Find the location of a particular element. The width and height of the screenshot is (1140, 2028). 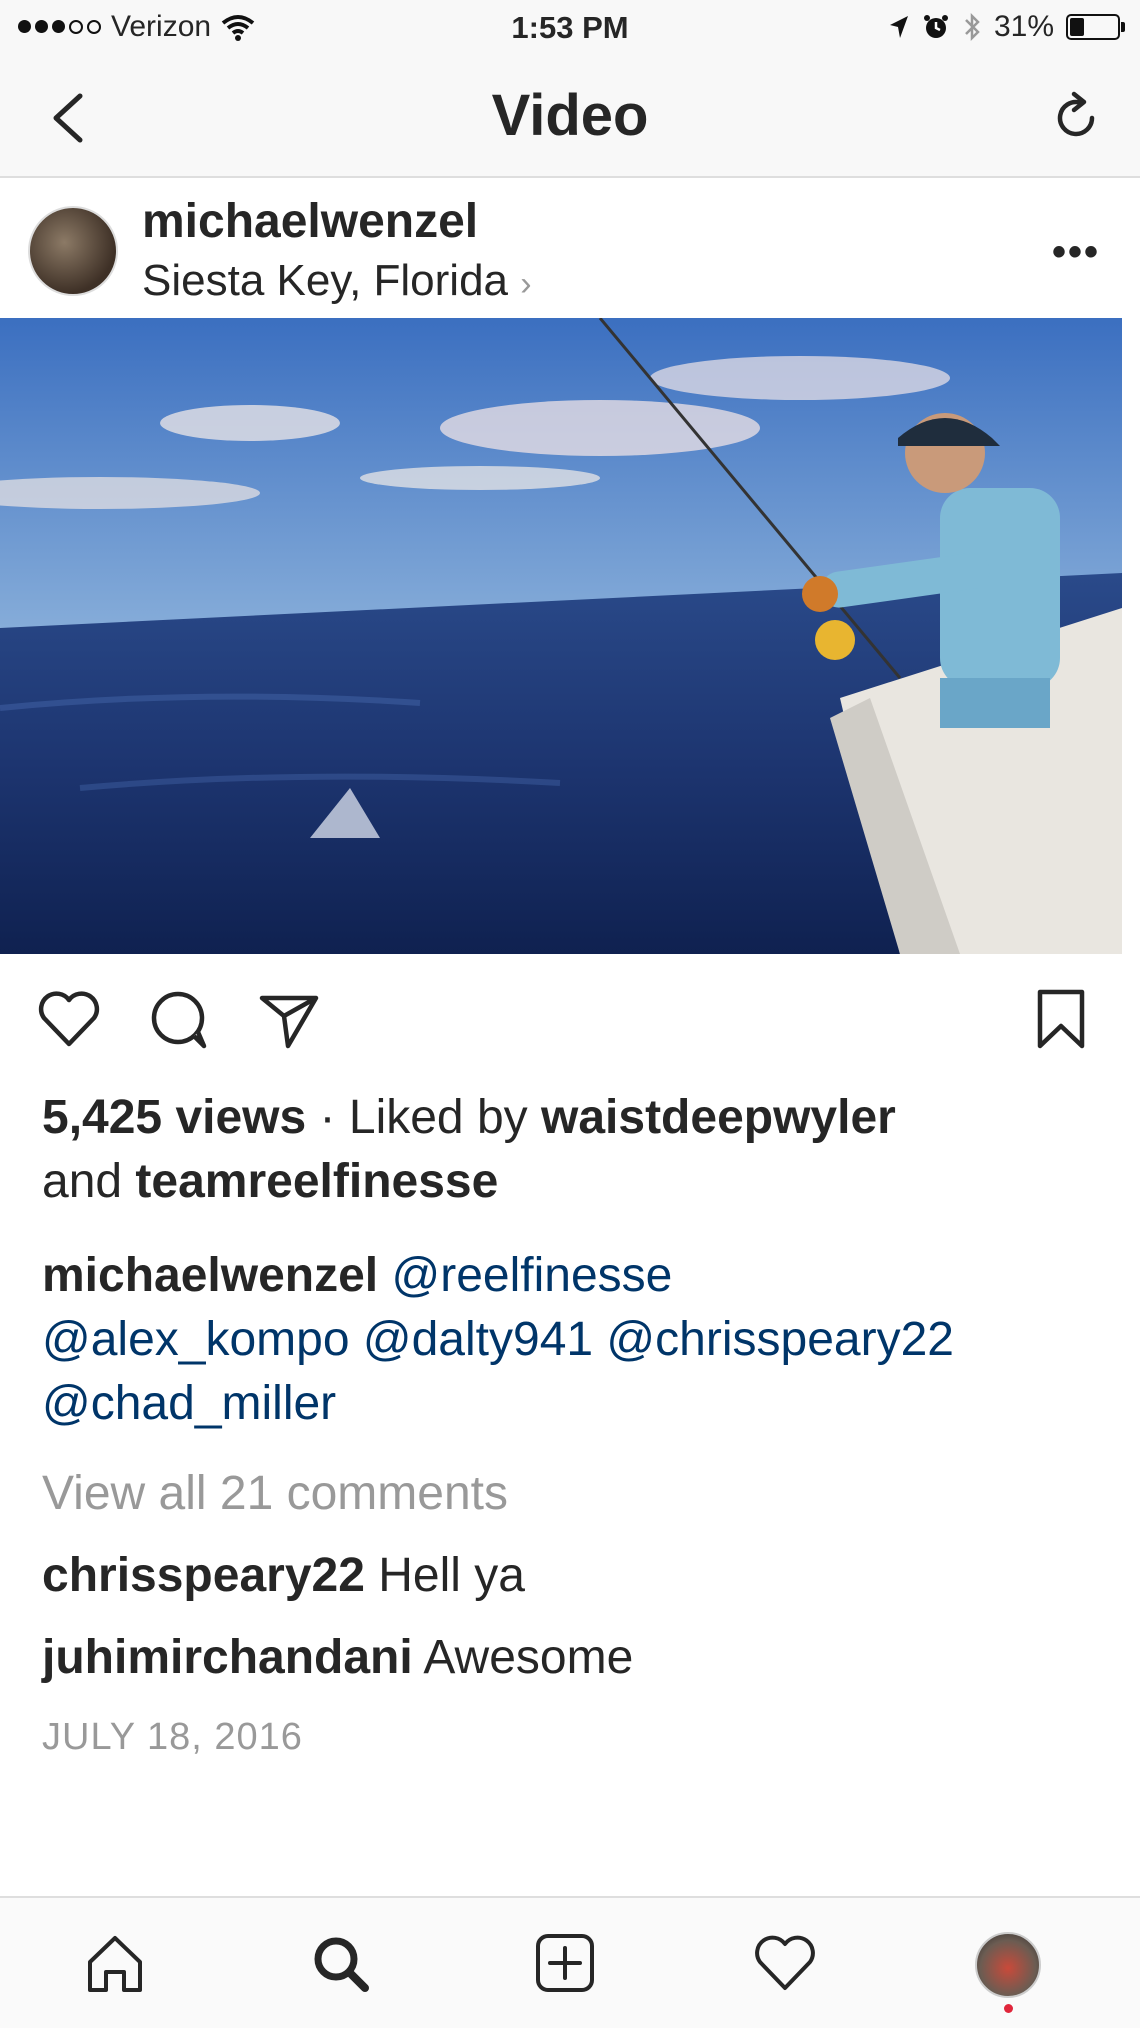

likes-line: 5,425 views · Liked by waistdeepwyler is located at coordinates (469, 1117).